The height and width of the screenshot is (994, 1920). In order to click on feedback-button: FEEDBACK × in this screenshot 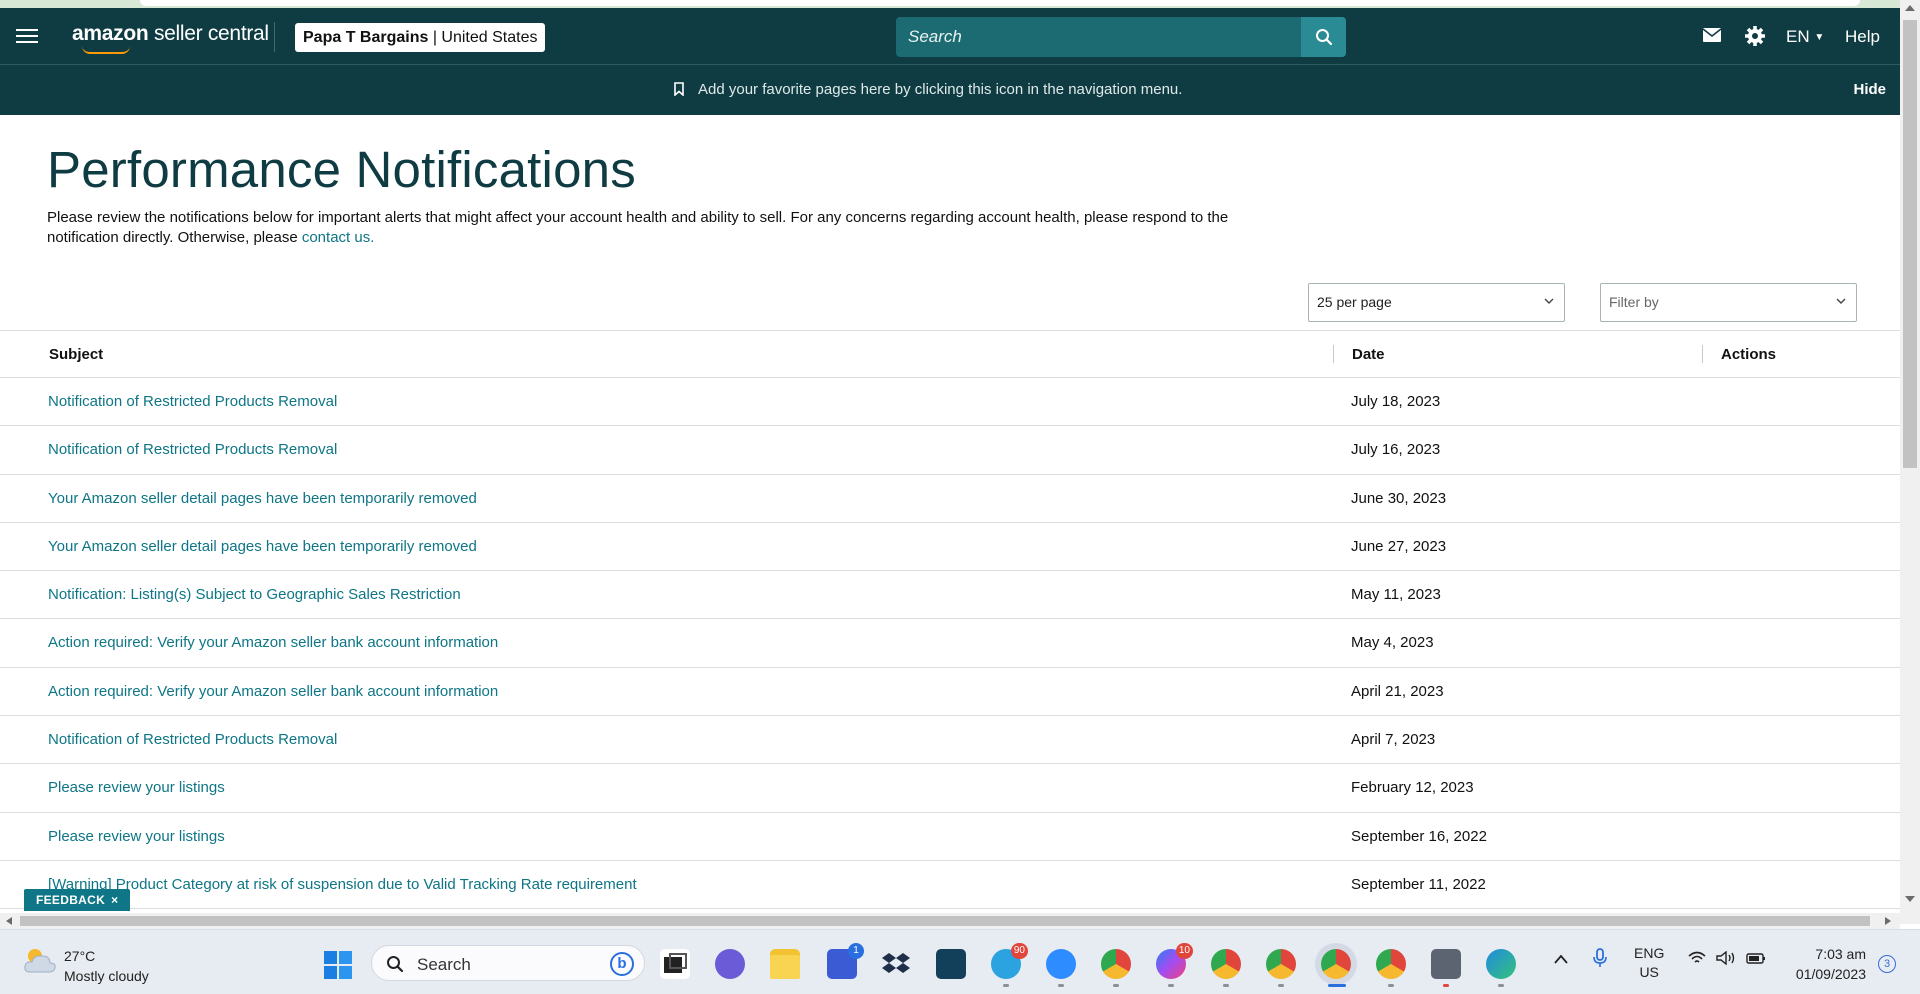, I will do `click(77, 900)`.